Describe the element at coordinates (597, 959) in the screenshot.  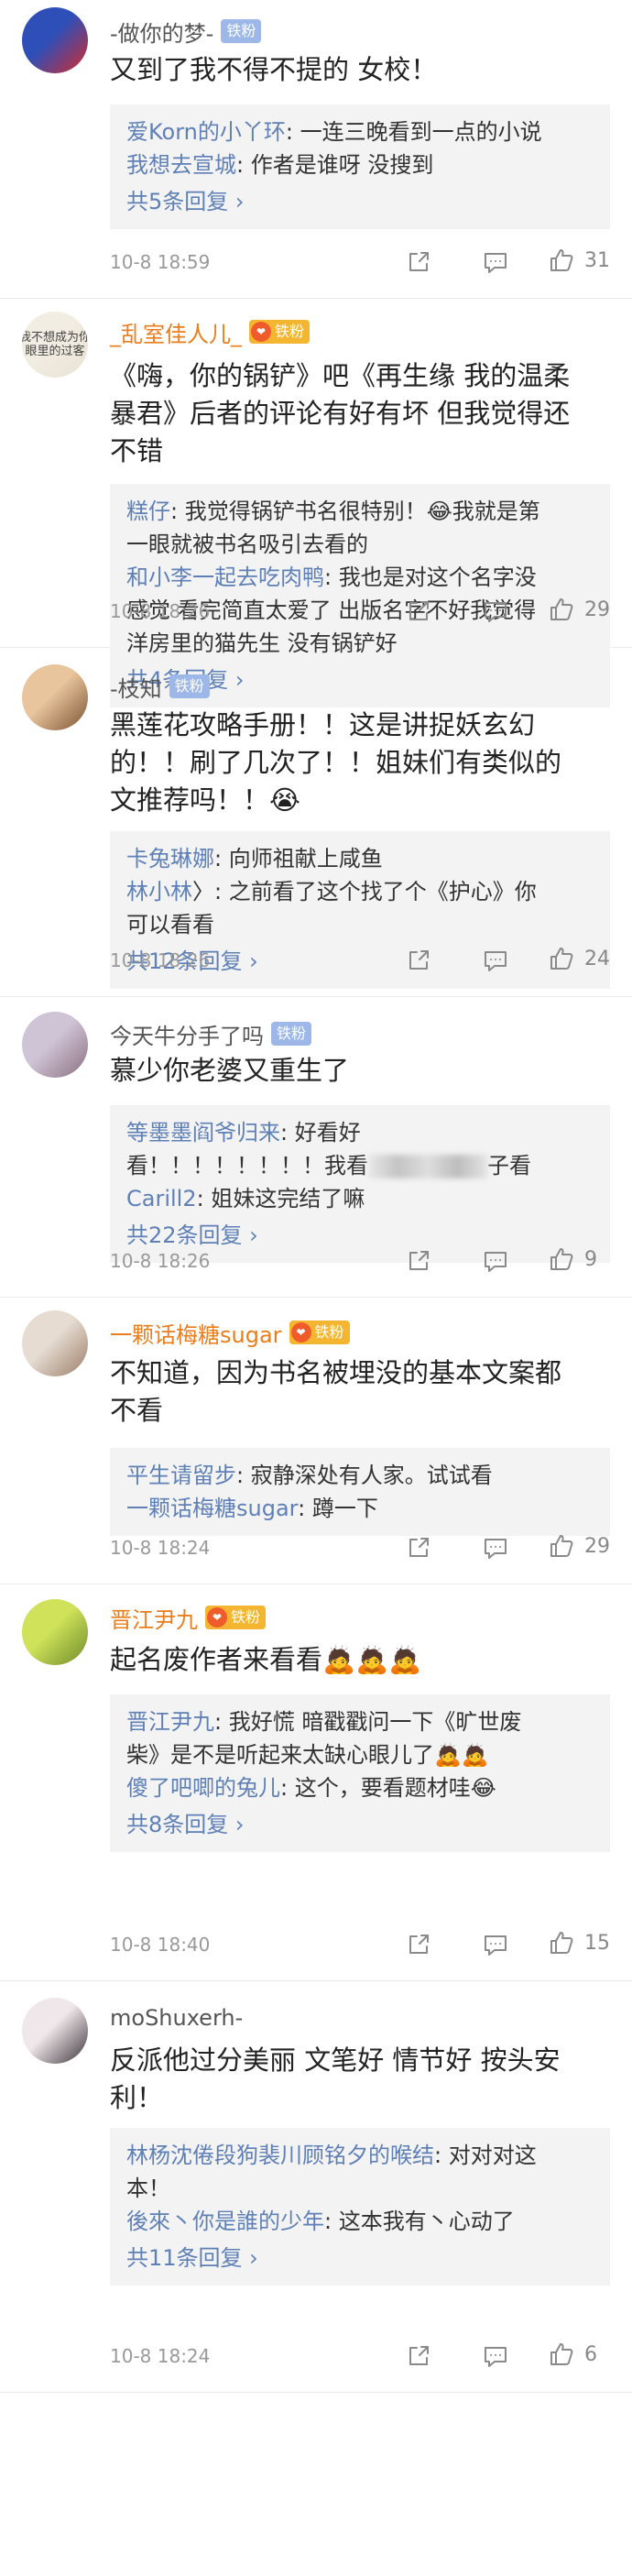
I see `like-count: 24` at that location.